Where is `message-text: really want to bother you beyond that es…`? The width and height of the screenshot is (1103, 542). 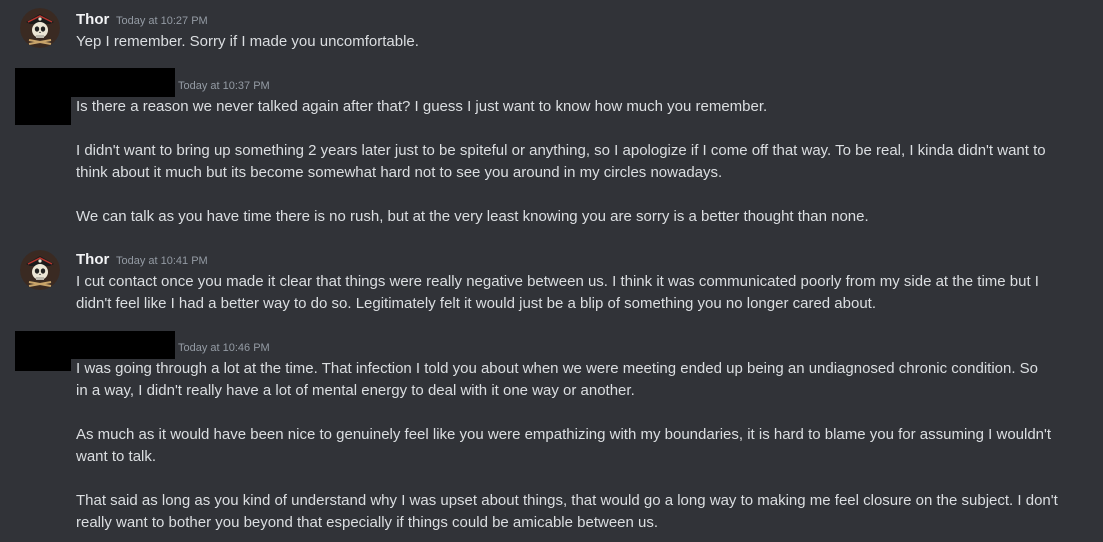 message-text: really want to bother you beyond that es… is located at coordinates (367, 522).